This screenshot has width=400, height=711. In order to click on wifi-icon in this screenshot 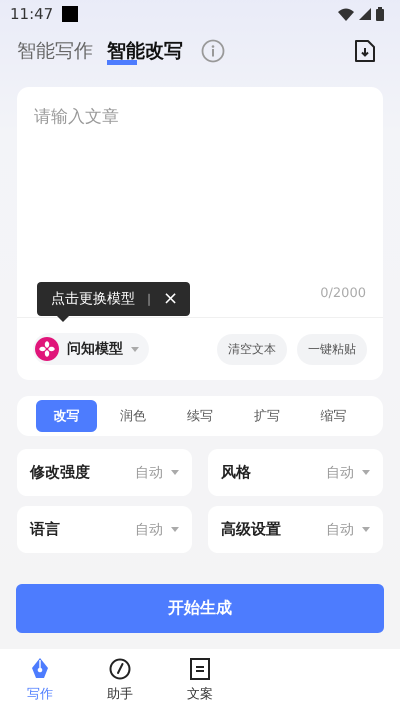, I will do `click(346, 14)`.